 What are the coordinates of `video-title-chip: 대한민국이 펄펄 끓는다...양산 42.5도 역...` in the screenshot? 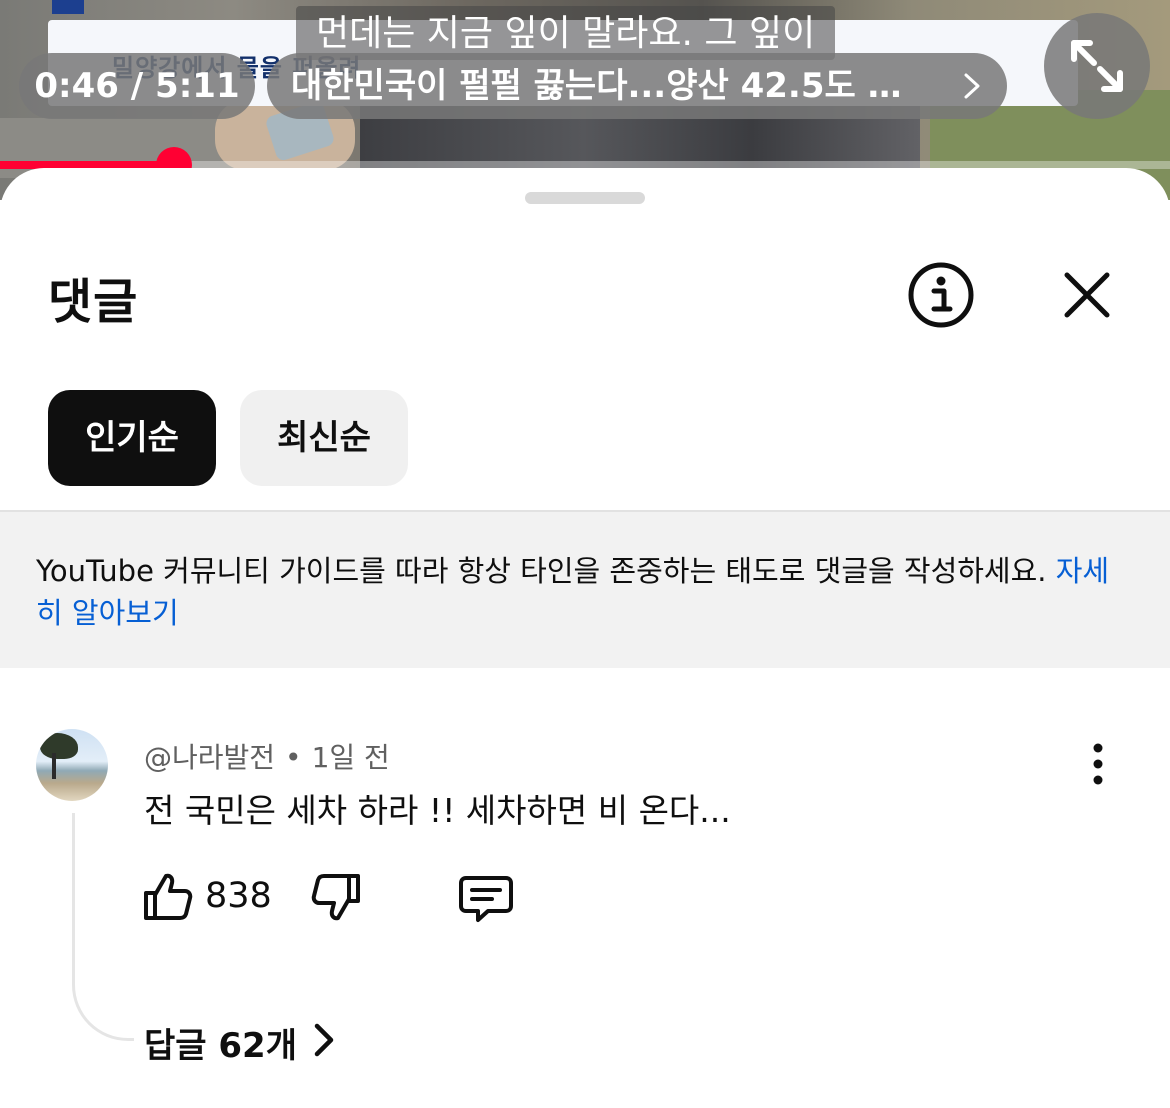 It's located at (637, 86).